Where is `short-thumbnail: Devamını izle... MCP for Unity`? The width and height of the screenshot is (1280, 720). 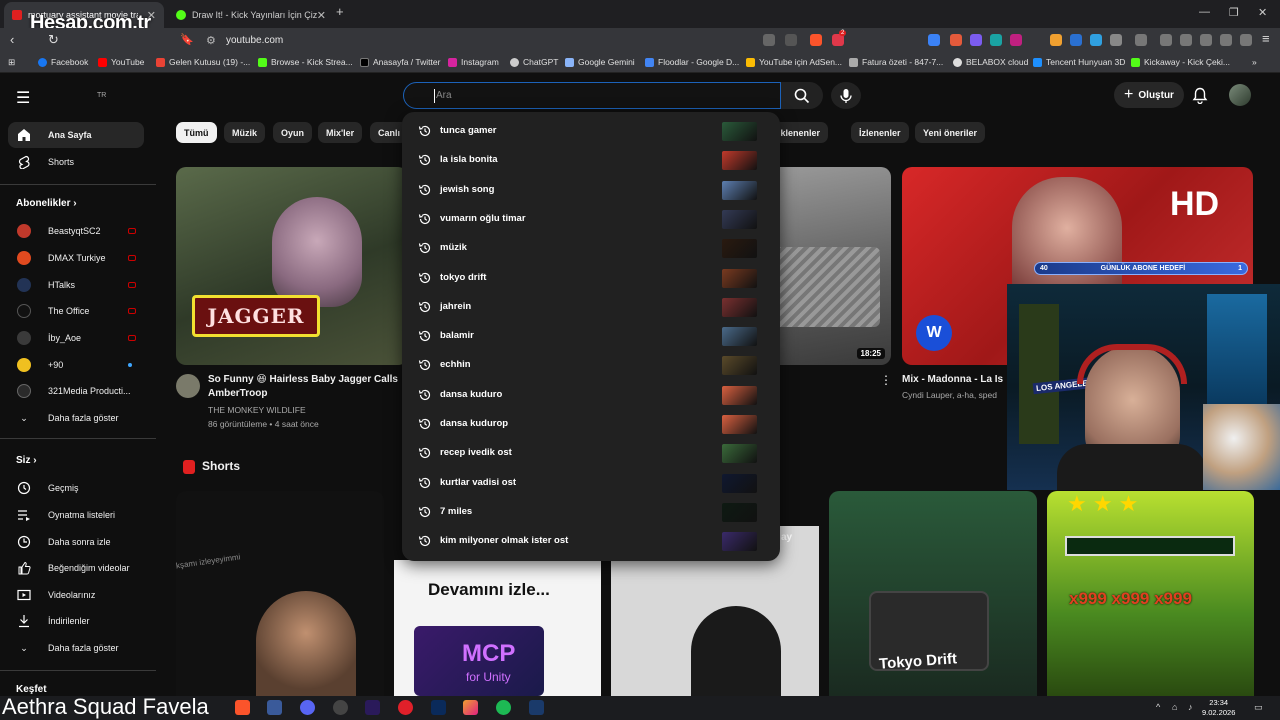 short-thumbnail: Devamını izle... MCP for Unity is located at coordinates (497, 628).